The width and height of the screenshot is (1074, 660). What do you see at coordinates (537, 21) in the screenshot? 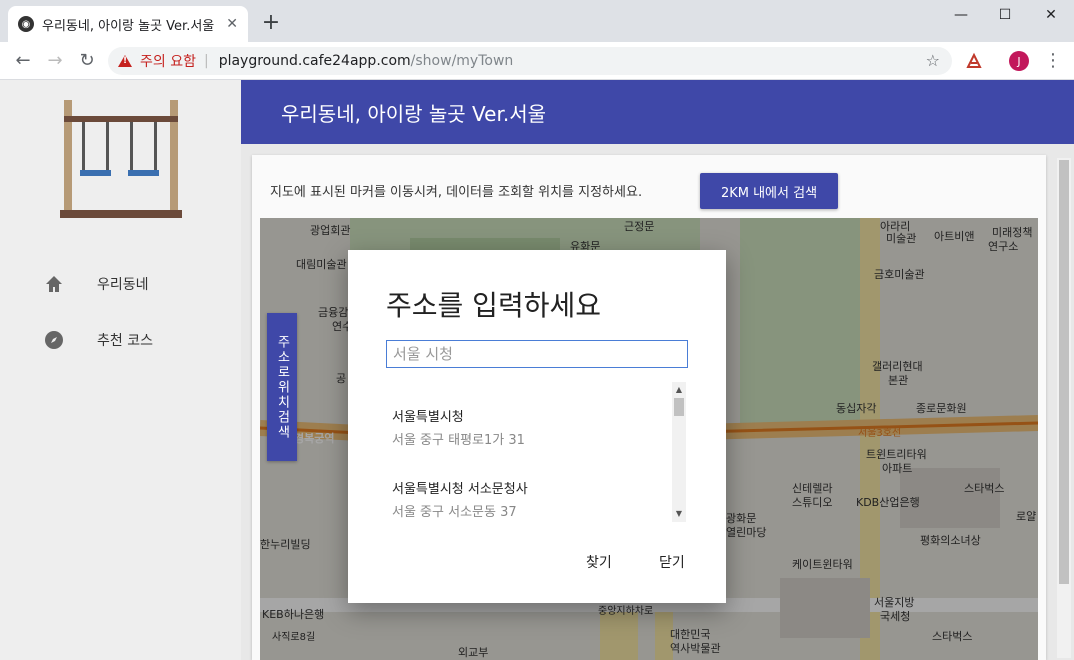
I see `browser-titlebar: ◉ 우리동네, 아이랑 놀곳 Ver.서울 ✕ + — ☐ ✕` at bounding box center [537, 21].